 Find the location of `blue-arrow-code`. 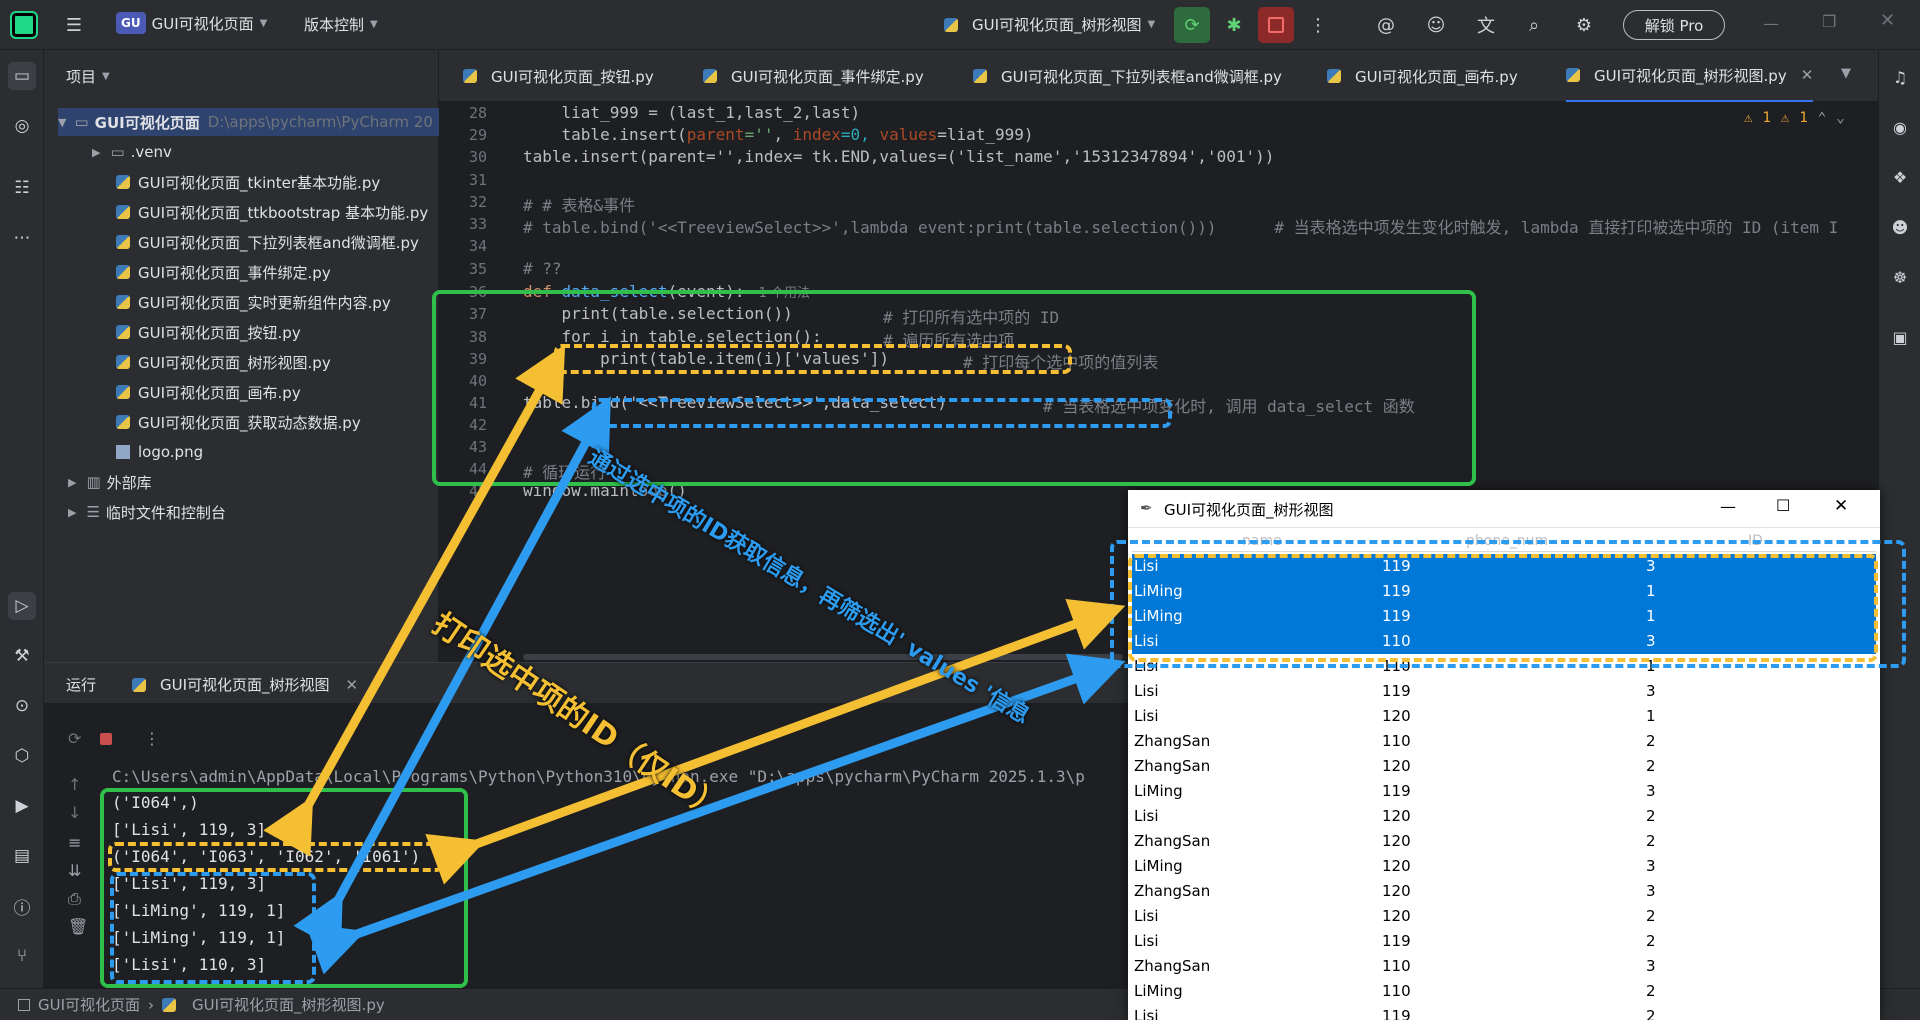

blue-arrow-code is located at coordinates (452, 674).